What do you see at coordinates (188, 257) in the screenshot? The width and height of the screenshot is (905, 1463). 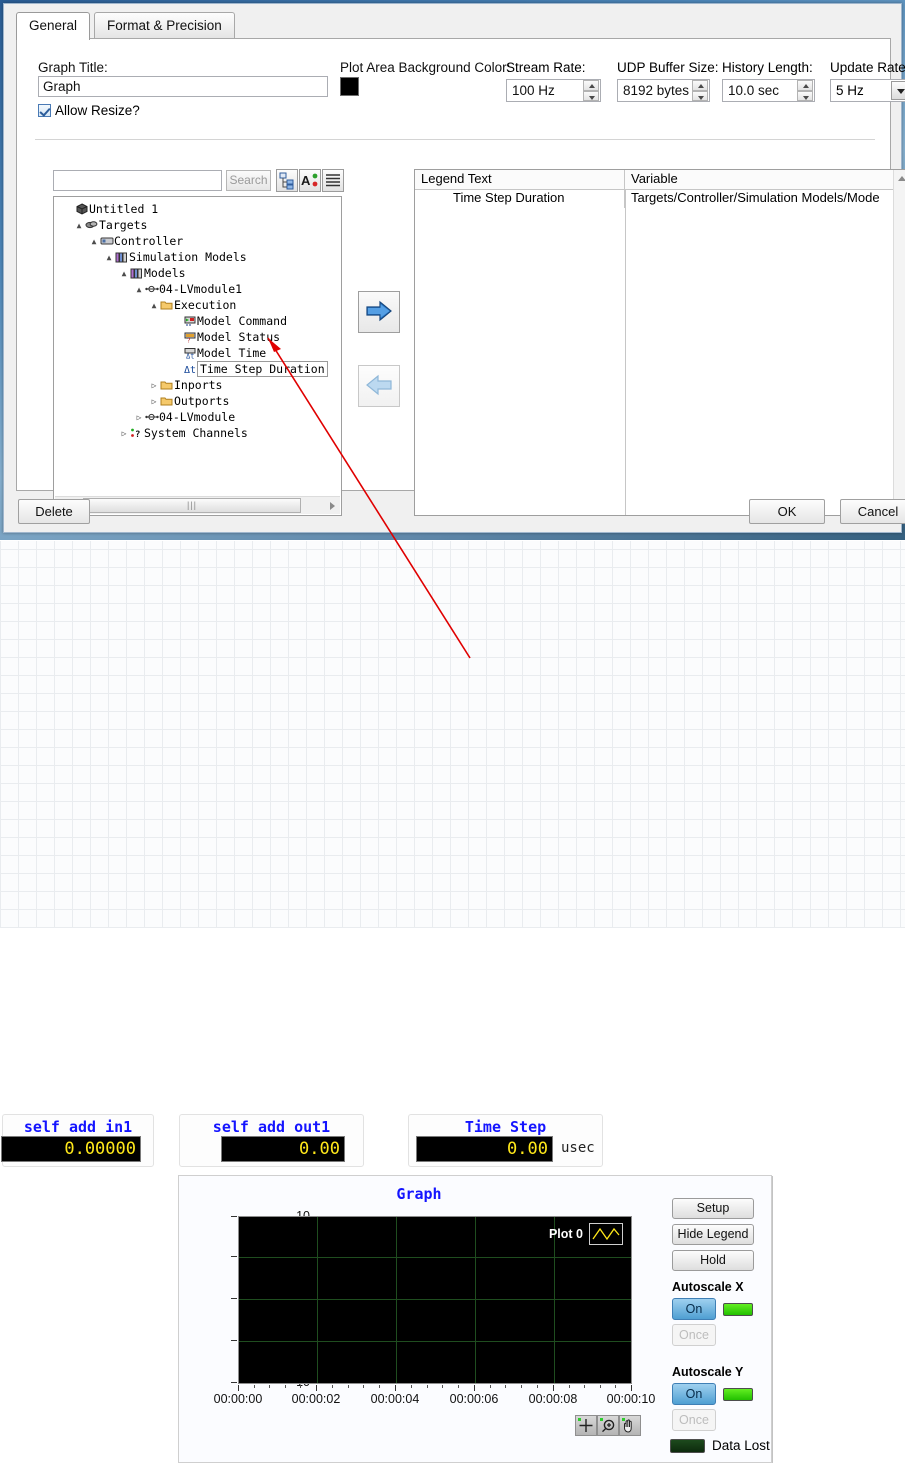 I see `tree-item-label: Simulation Models` at bounding box center [188, 257].